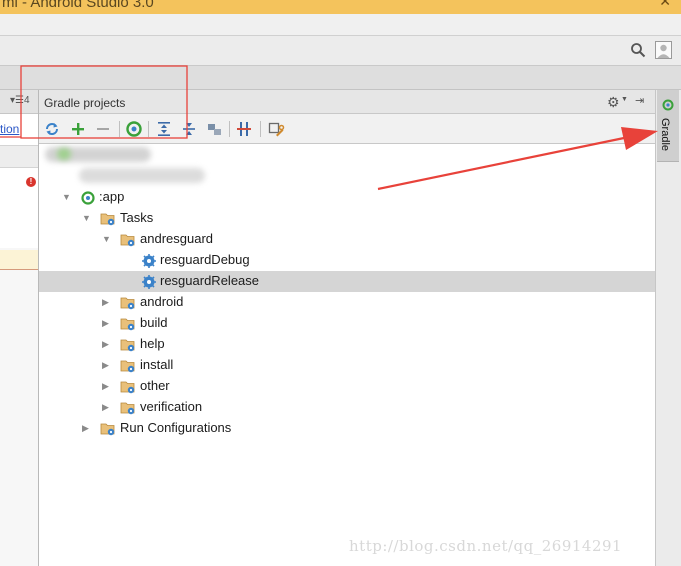 Image resolution: width=681 pixels, height=566 pixels. I want to click on left-panel-options: ▾☰4, so click(20, 100).